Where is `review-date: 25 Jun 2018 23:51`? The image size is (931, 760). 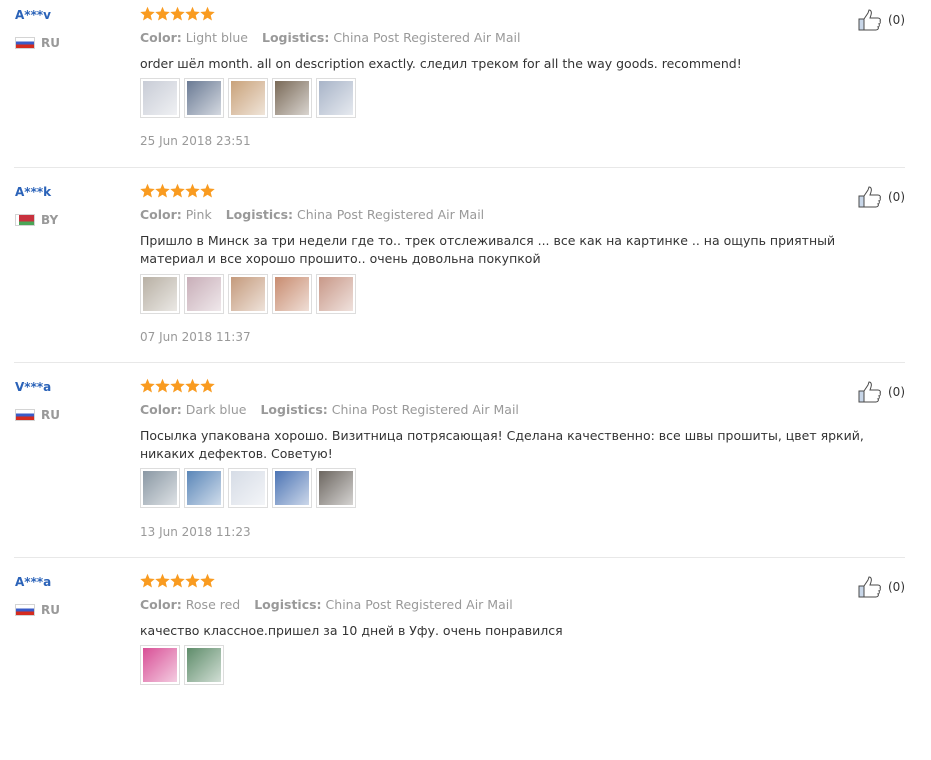 review-date: 25 Jun 2018 23:51 is located at coordinates (195, 141).